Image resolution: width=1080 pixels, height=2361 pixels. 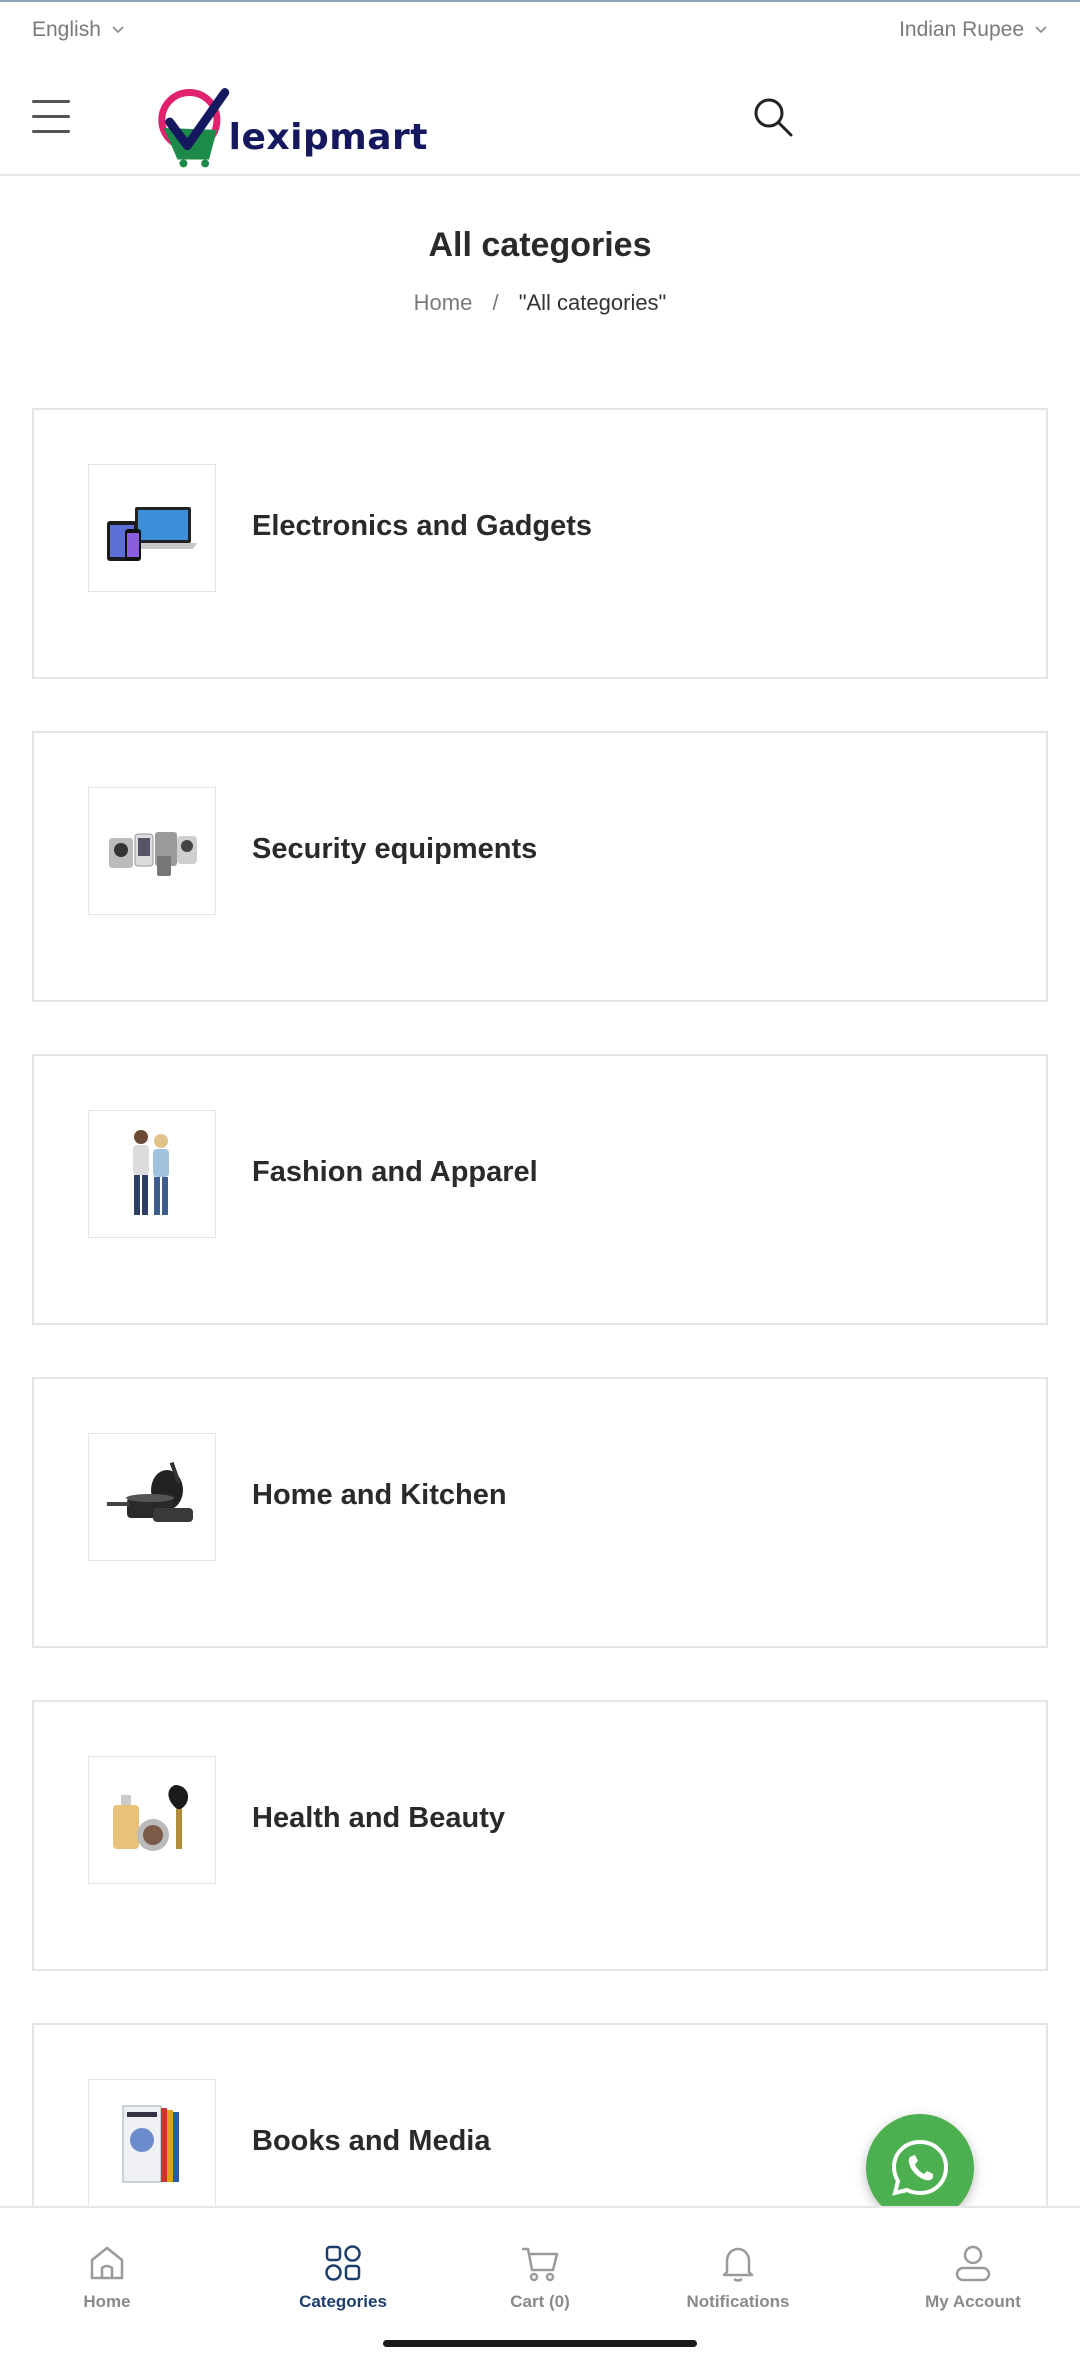 I want to click on nav-label: Categories, so click(x=343, y=2301).